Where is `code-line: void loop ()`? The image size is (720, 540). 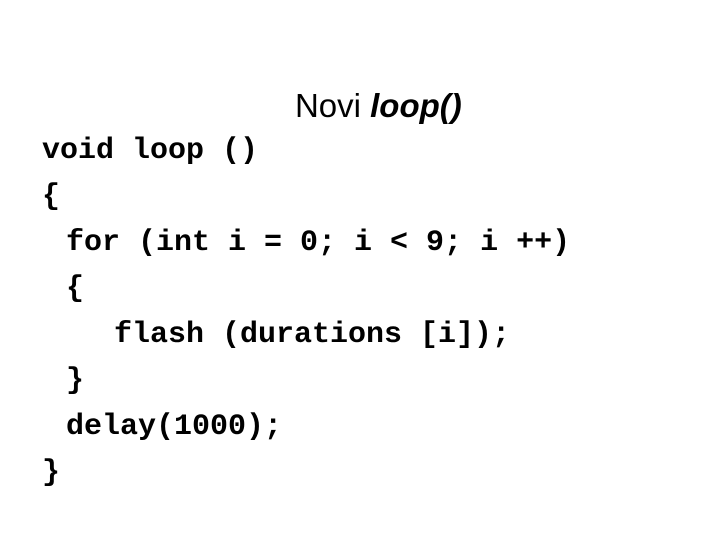
code-line: void loop () is located at coordinates (150, 151).